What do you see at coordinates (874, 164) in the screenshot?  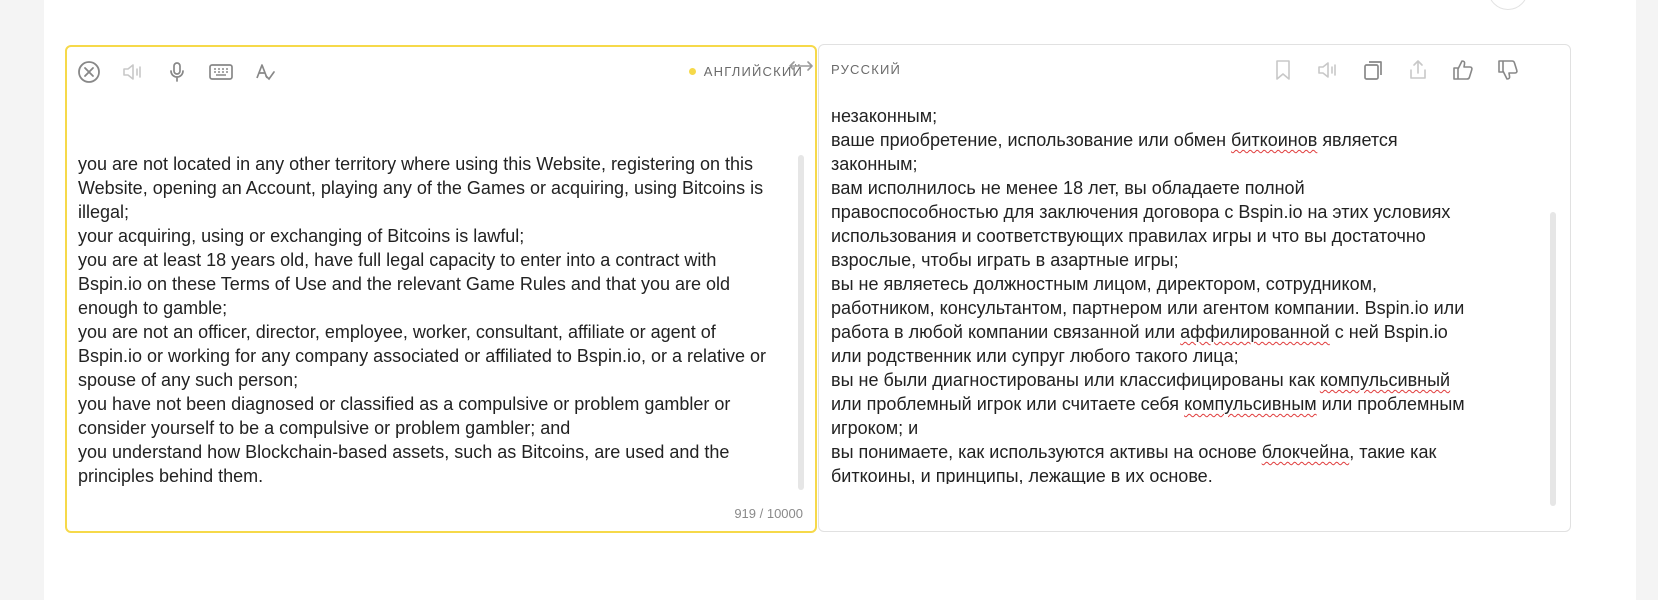 I see `translation-text: законным;` at bounding box center [874, 164].